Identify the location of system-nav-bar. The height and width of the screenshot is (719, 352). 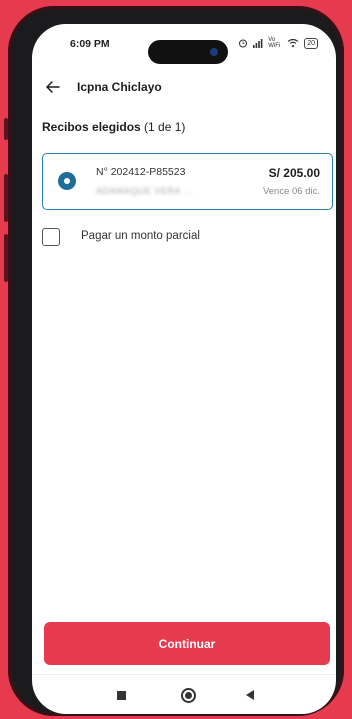
(184, 694).